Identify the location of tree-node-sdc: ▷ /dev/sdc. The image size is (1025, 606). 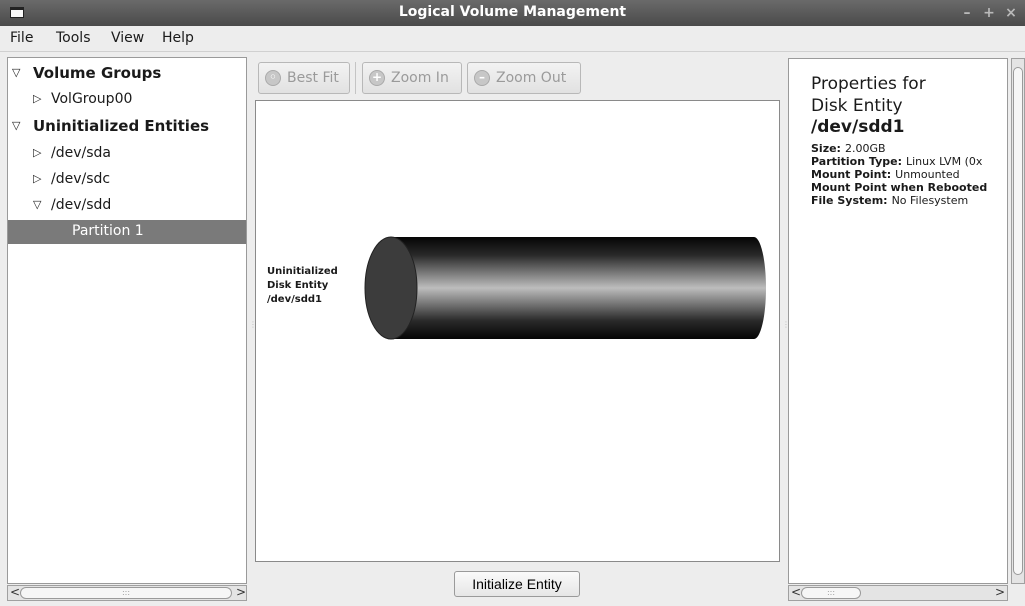
(127, 180).